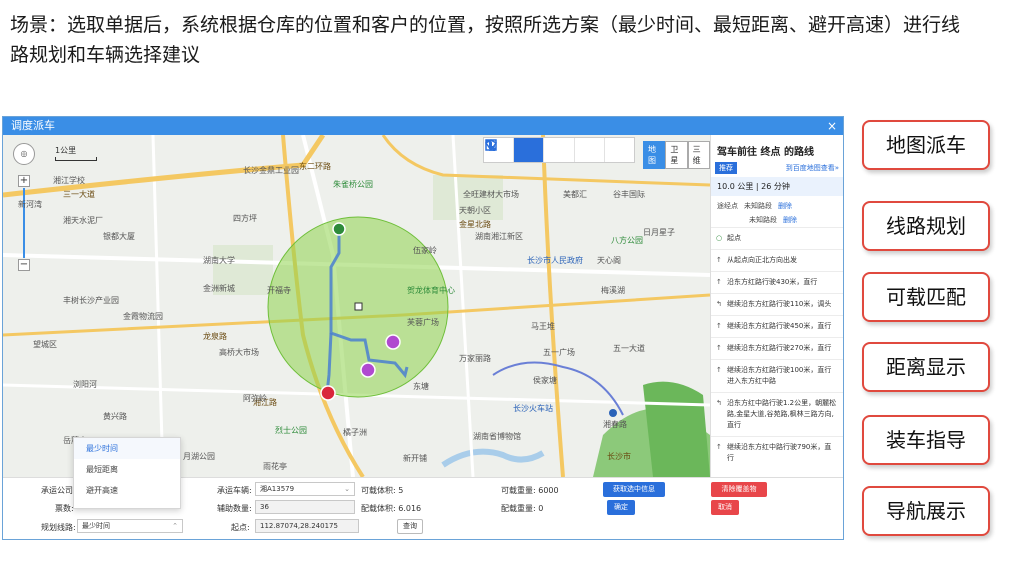  I want to click on query-button: 查询, so click(410, 526).